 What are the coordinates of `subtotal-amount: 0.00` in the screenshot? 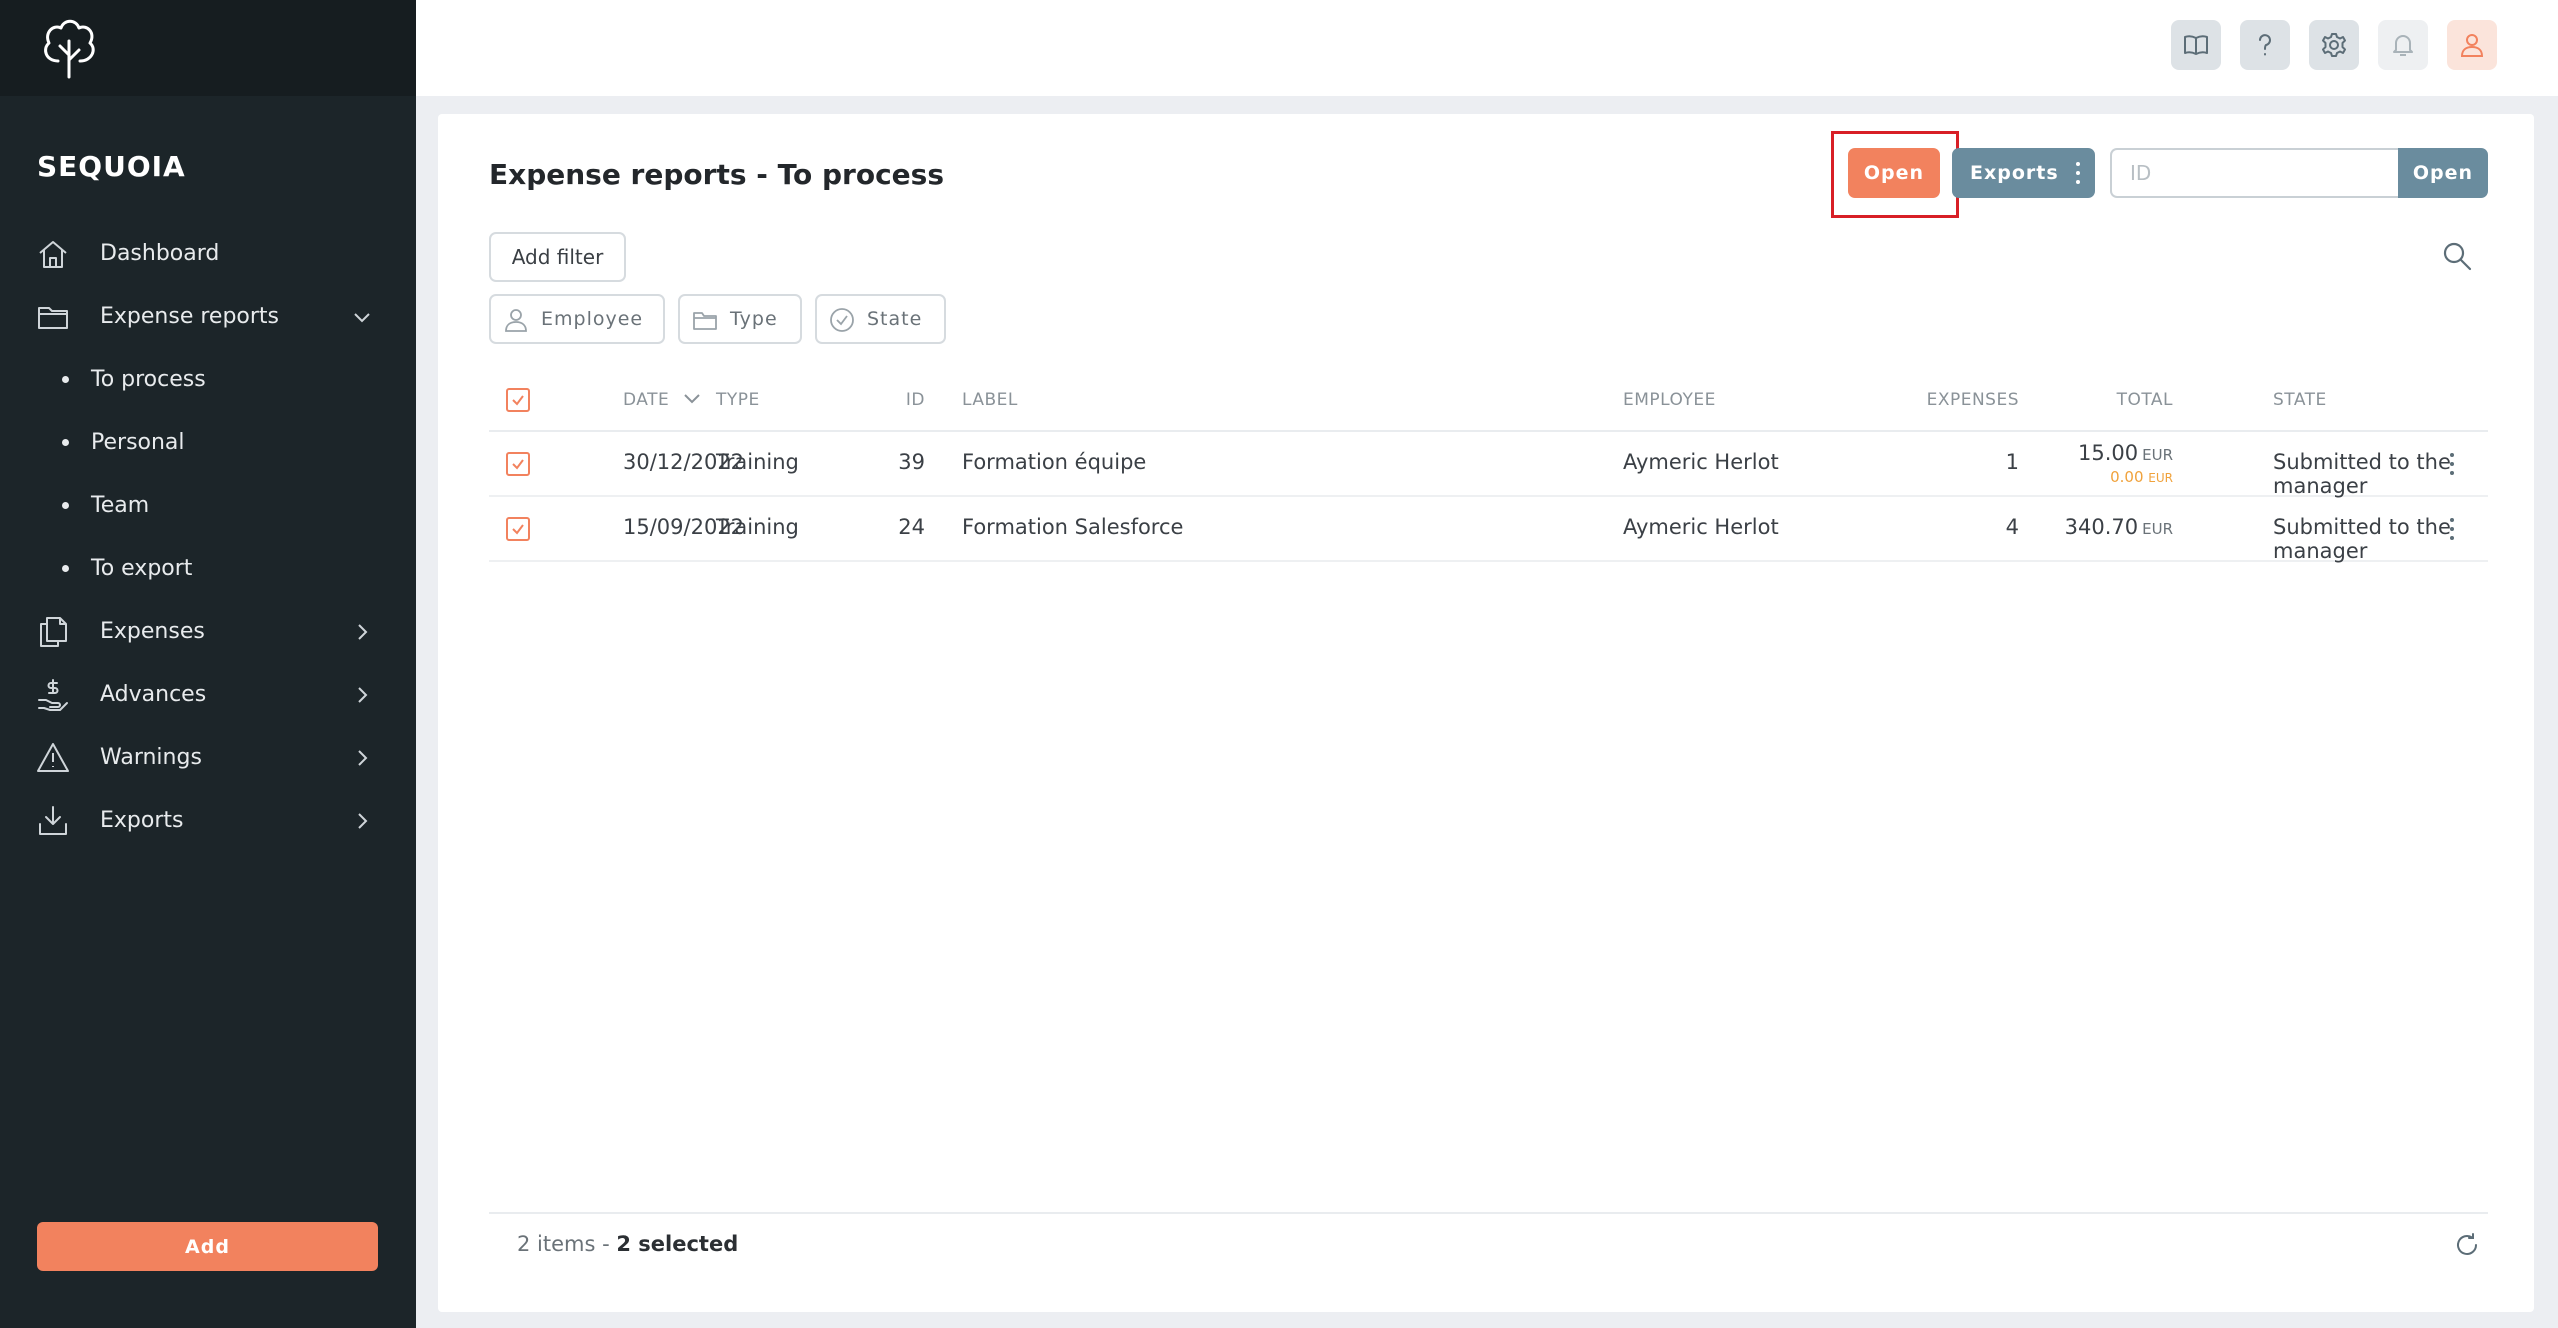 It's located at (2127, 477).